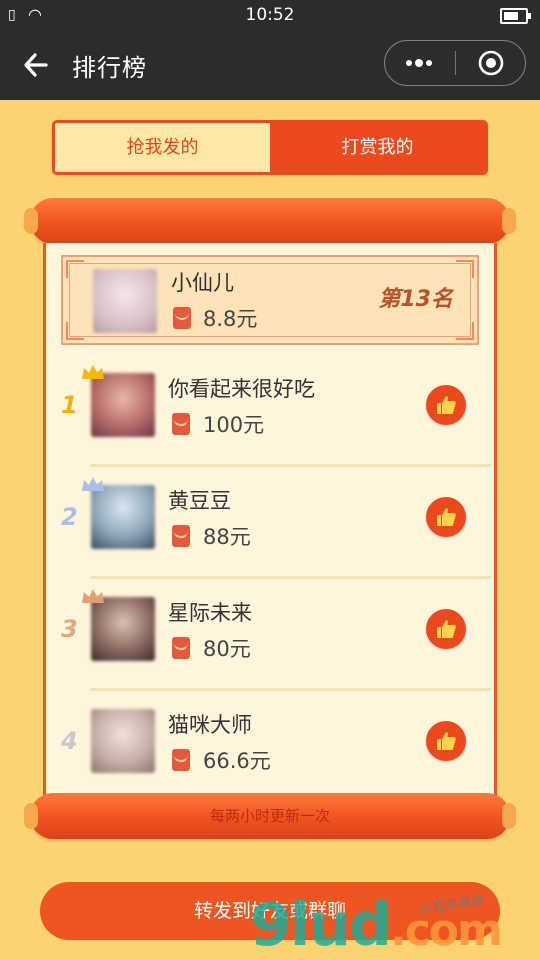  Describe the element at coordinates (321, 925) in the screenshot. I see `watermark-main: 9lud` at that location.